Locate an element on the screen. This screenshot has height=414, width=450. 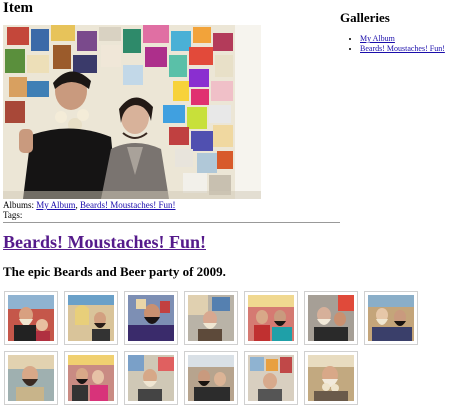
gallery-link-my-album: My Album is located at coordinates (377, 38).